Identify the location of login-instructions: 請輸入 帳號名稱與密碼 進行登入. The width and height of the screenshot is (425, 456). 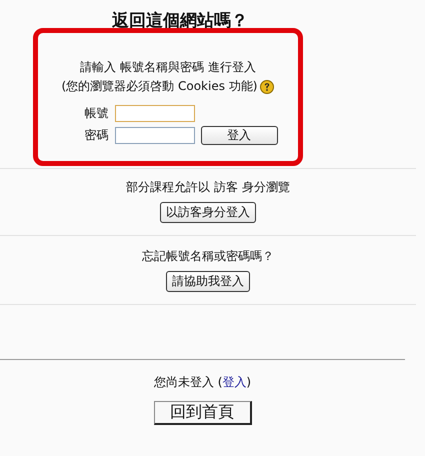
(168, 67).